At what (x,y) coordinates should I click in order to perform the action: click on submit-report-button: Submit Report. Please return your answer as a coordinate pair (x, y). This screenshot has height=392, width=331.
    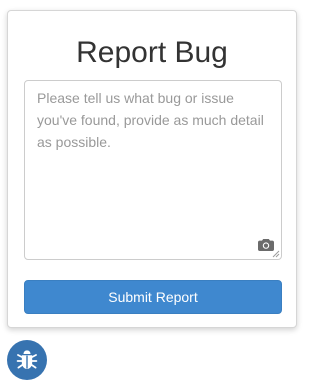
    Looking at the image, I should click on (153, 297).